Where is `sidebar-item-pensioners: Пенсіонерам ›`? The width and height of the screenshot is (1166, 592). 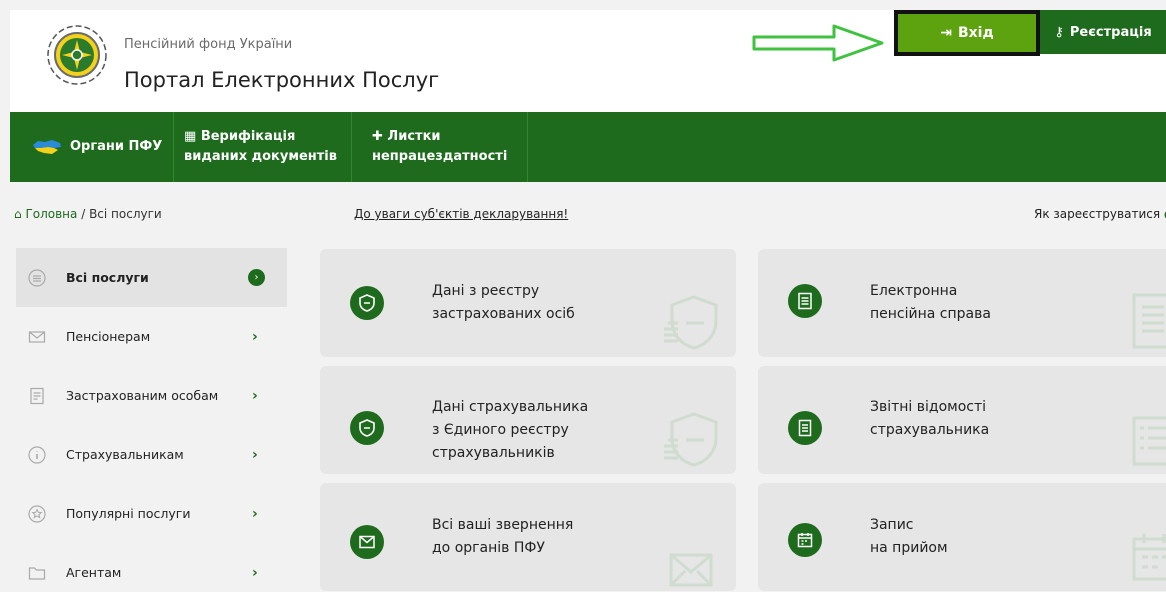 sidebar-item-pensioners: Пенсіонерам › is located at coordinates (151, 336).